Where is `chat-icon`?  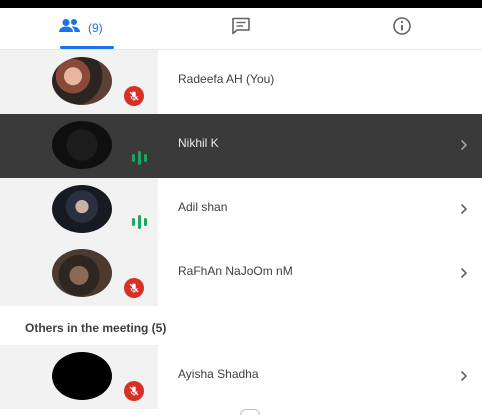
chat-icon is located at coordinates (241, 28).